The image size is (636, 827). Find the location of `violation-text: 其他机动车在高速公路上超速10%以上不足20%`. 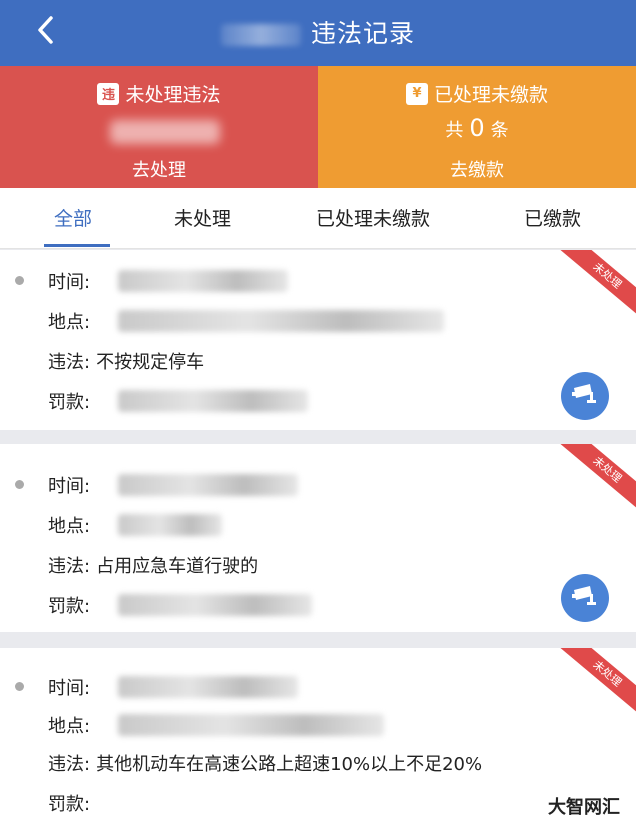

violation-text: 其他机动车在高速公路上超速10%以上不足20% is located at coordinates (289, 764).